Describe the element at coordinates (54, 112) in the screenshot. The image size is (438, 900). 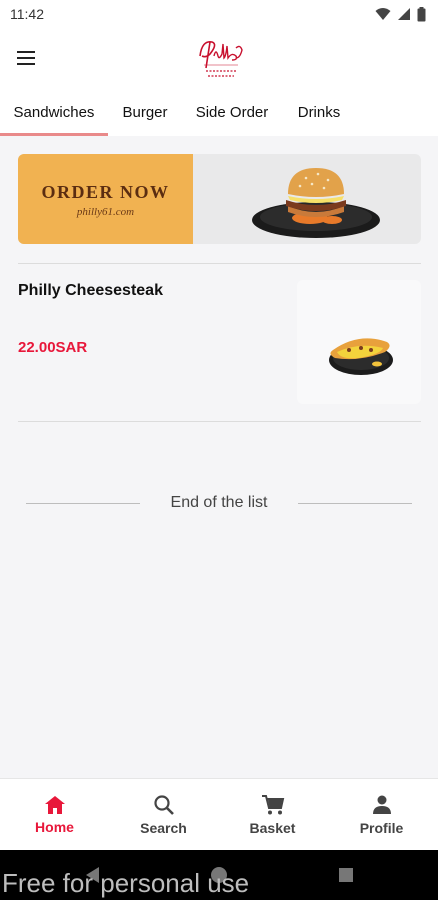
I see `tab-sandwiches: Sandwiches` at that location.